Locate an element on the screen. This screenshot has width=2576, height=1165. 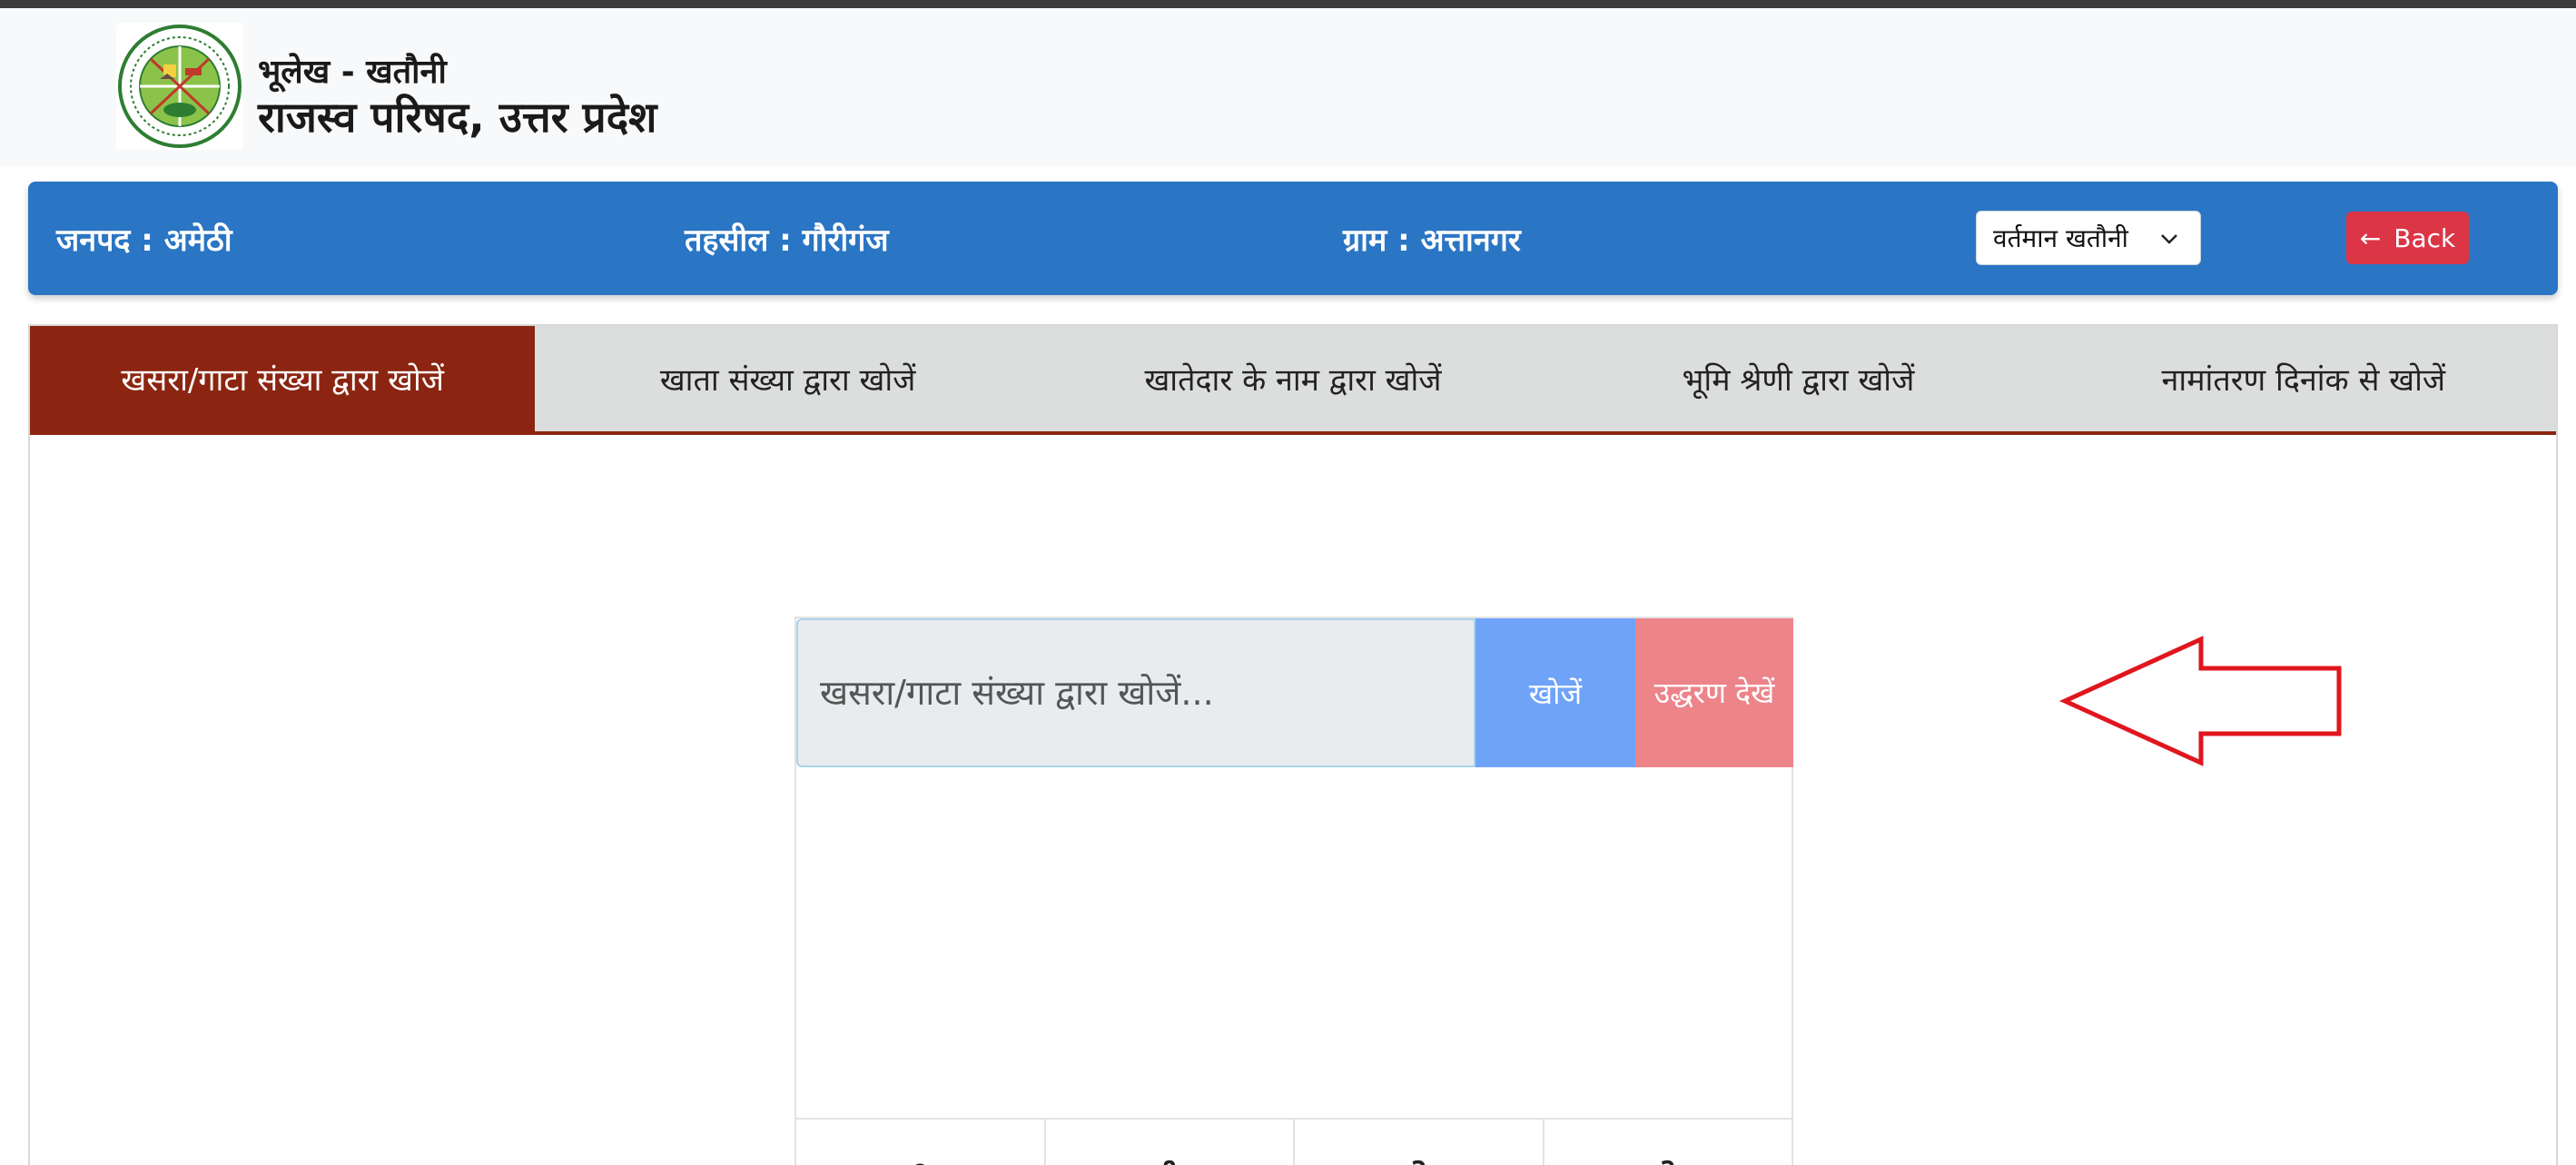
keypad-key-2: २ is located at coordinates (1420, 1142).